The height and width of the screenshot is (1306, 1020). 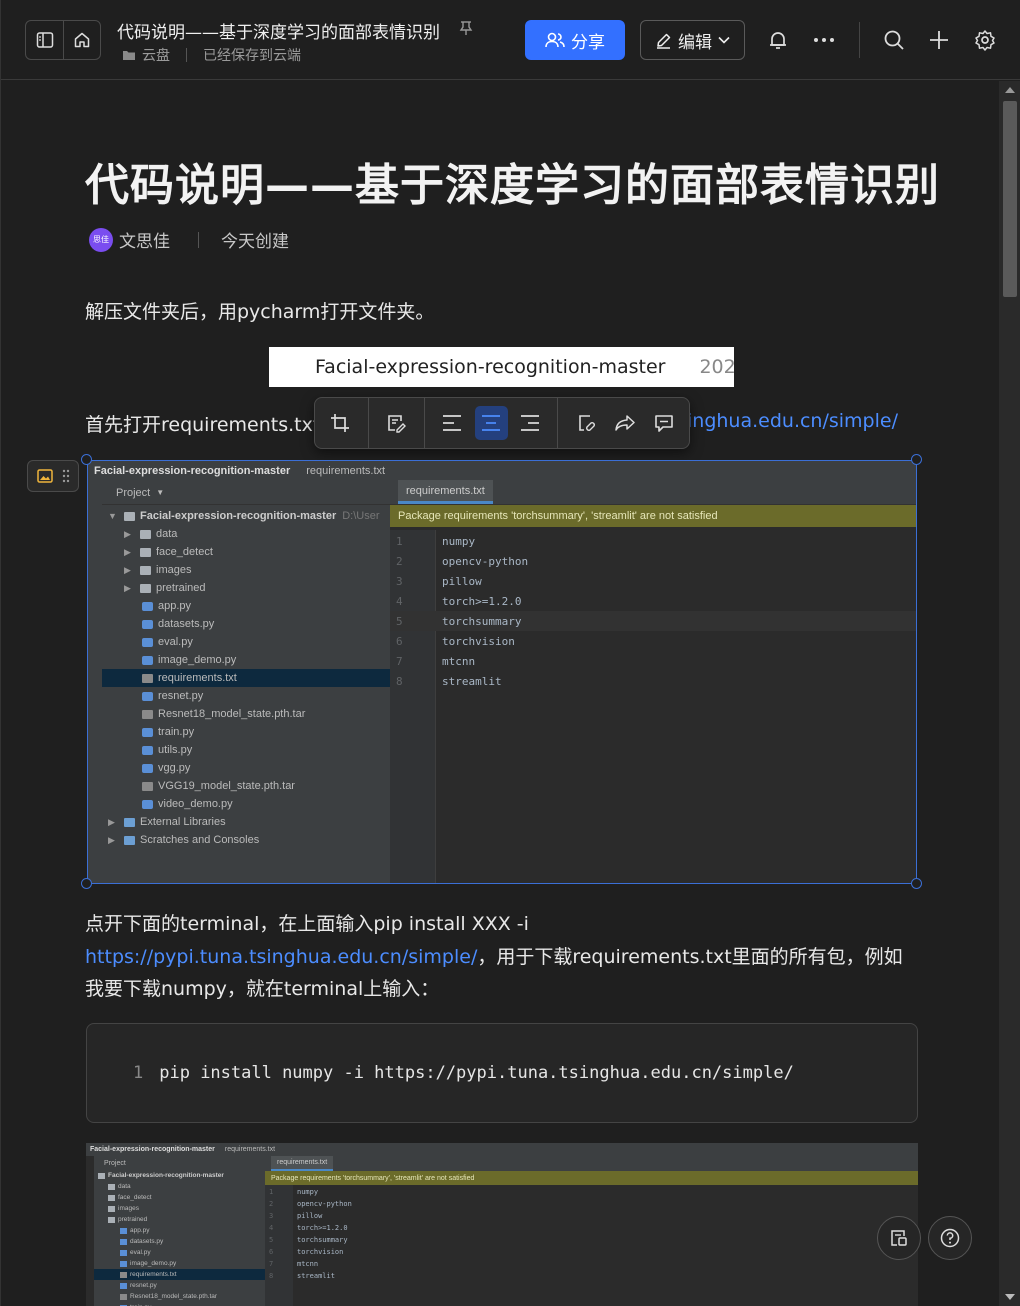 I want to click on resize-handle-tr, so click(x=916, y=459).